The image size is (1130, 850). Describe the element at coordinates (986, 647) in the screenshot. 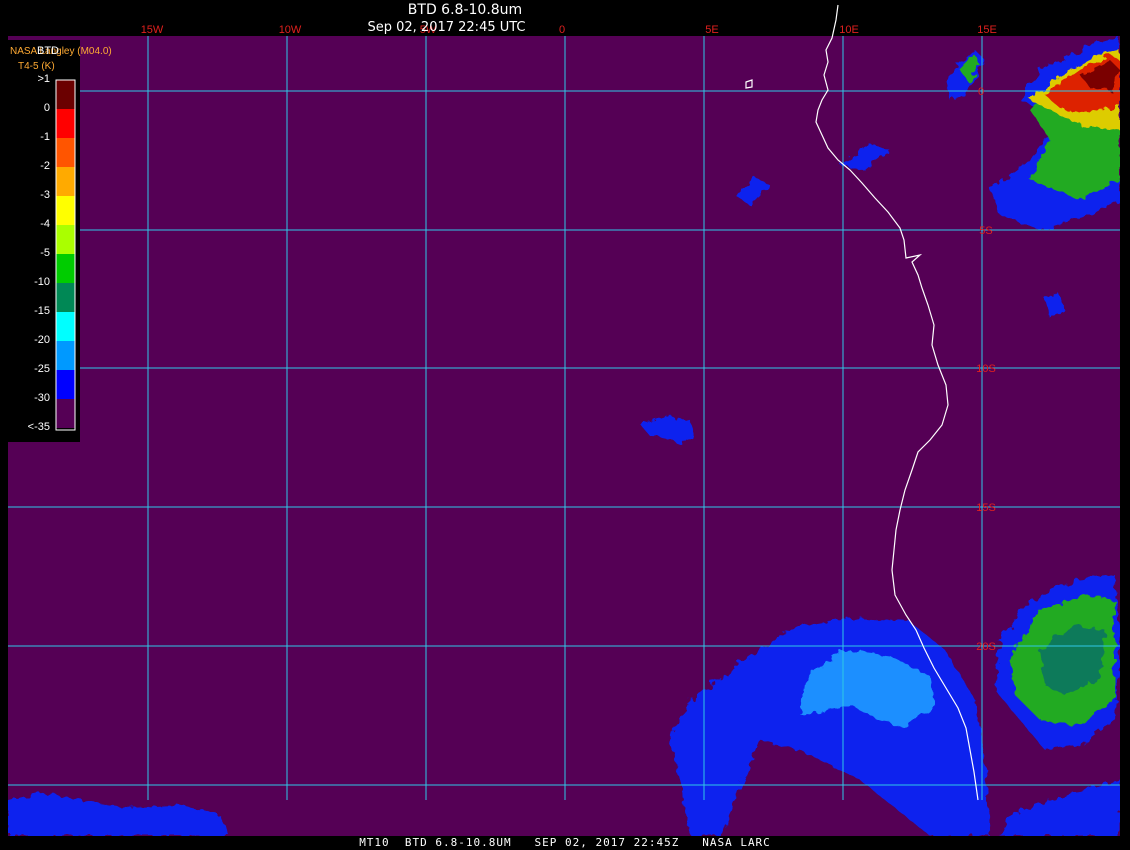

I see `lat-label-20s: 20S` at that location.